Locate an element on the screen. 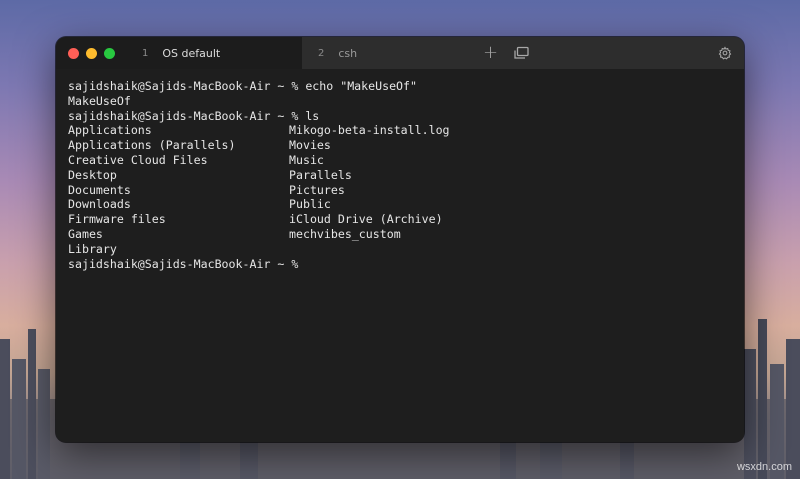 The height and width of the screenshot is (479, 800). ls-entry: Parallels is located at coordinates (320, 174).